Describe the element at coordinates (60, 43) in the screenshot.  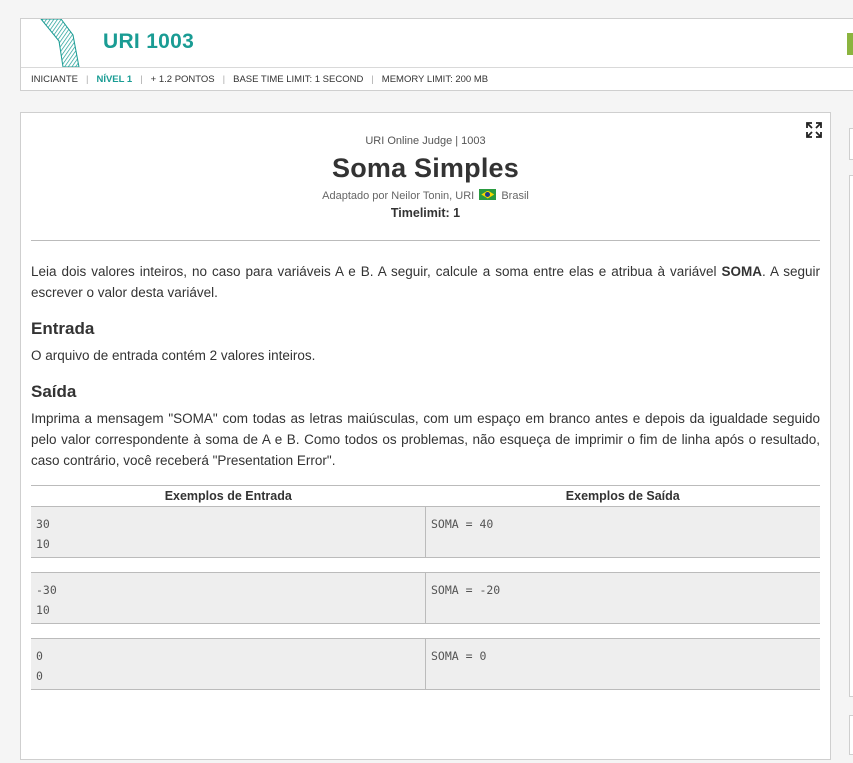
I see `uri-logo` at that location.